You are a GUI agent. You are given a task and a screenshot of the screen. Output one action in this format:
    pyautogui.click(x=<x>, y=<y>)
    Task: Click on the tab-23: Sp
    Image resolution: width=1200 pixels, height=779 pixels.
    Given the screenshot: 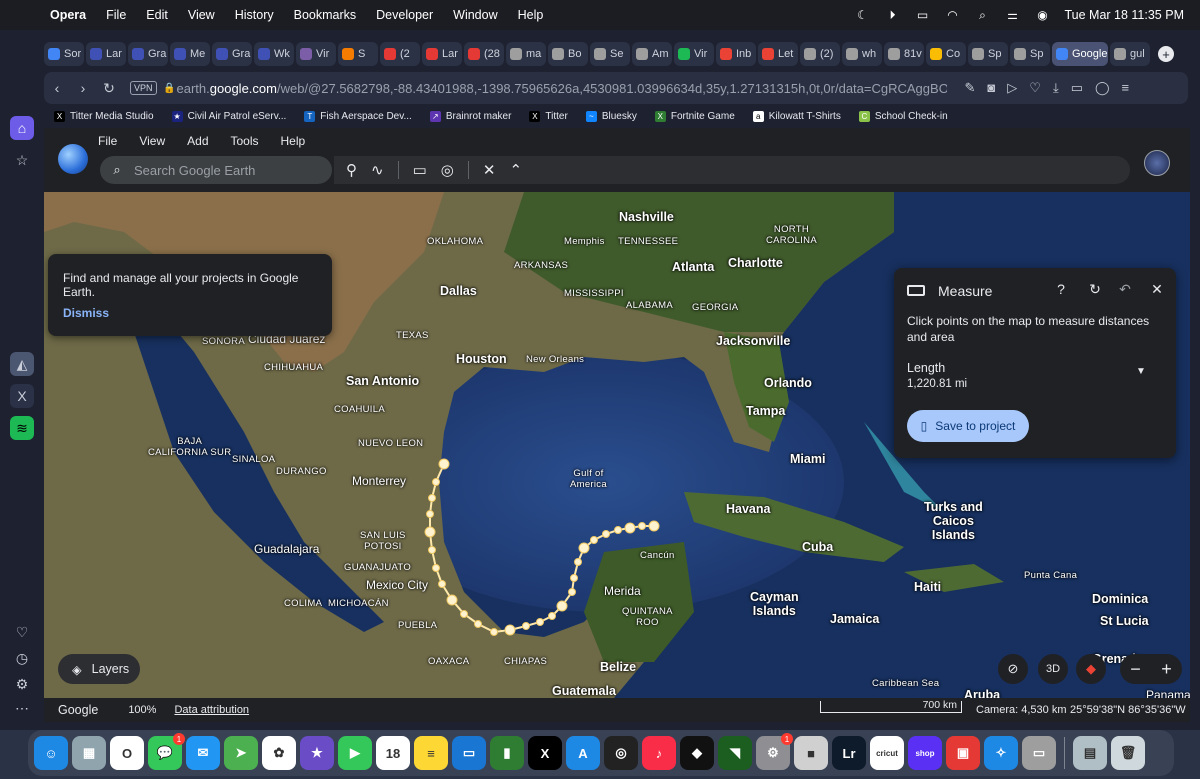 What is the action you would take?
    pyautogui.click(x=1030, y=54)
    